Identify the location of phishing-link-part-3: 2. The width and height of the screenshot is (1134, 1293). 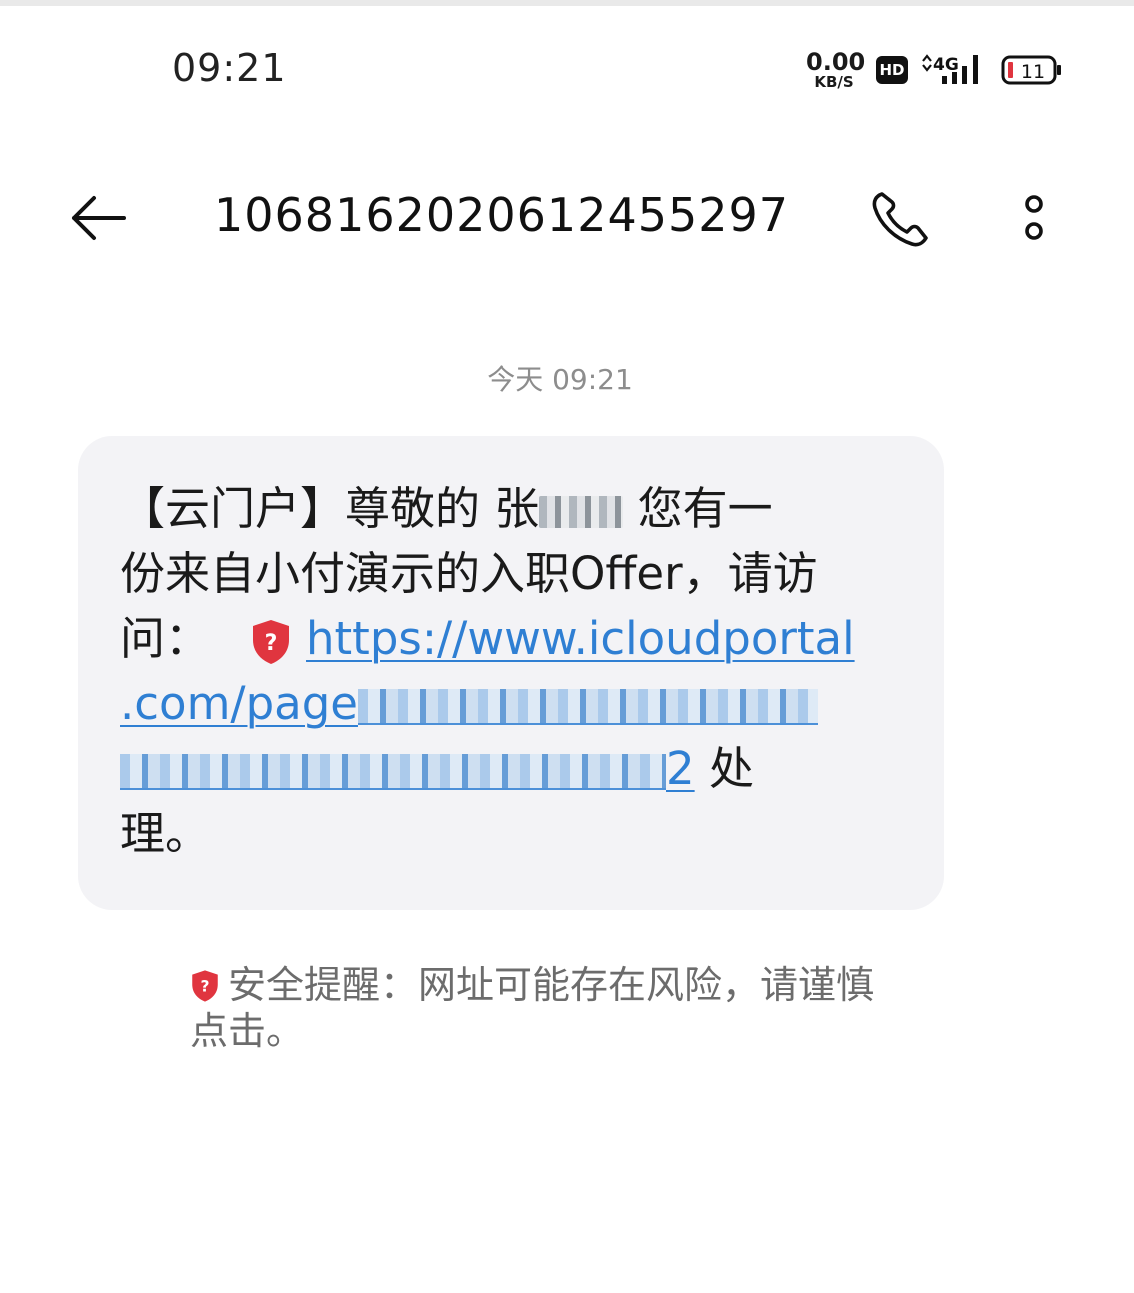
(680, 768).